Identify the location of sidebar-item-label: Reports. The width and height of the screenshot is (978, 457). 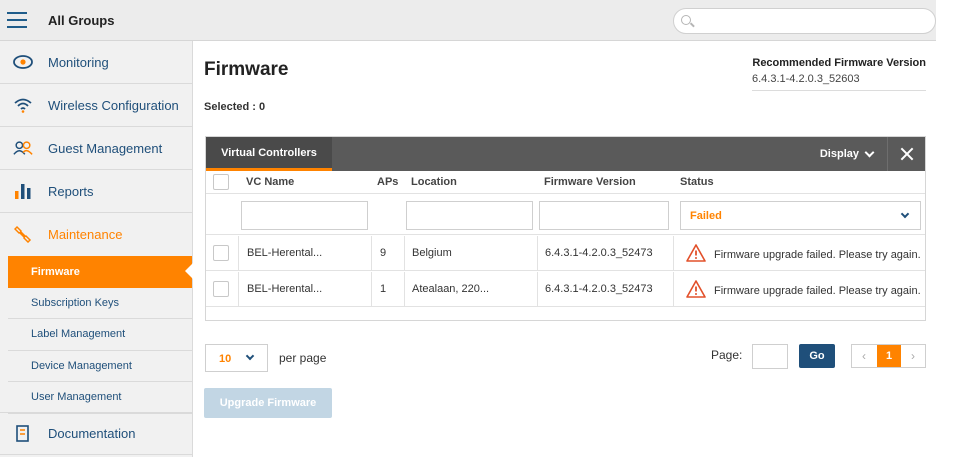
(71, 191).